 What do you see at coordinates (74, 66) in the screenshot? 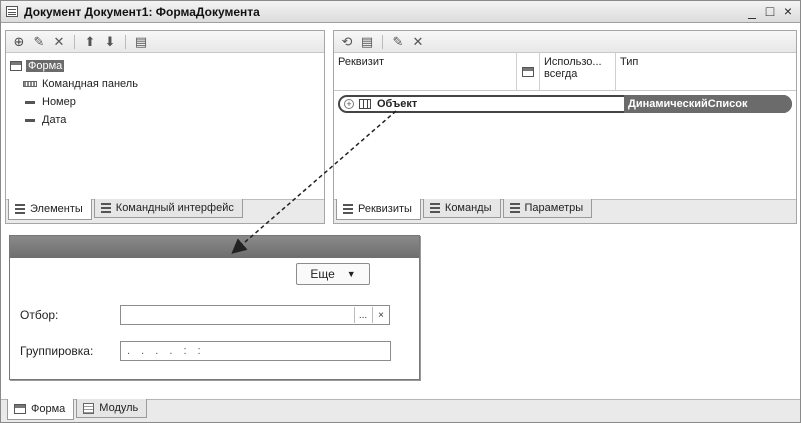
I see `tree-item-form: Форма` at bounding box center [74, 66].